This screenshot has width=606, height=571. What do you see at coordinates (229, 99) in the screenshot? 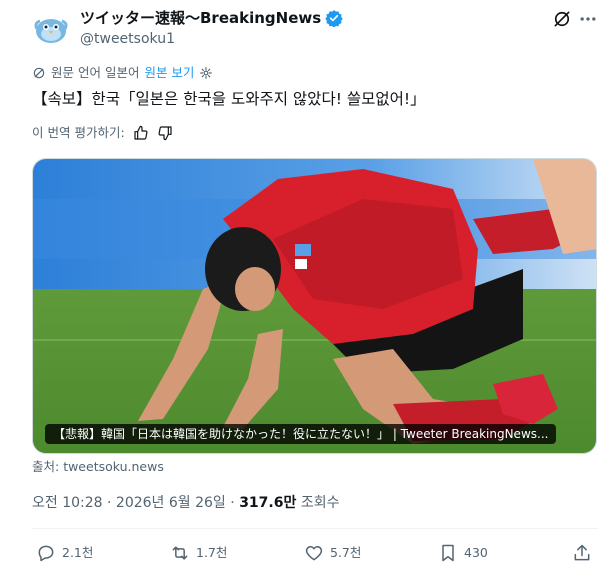
I see `tweet-text: 【속보】한국「일본은 한국을 도와주지 않았다! 쓸모없어!」` at bounding box center [229, 99].